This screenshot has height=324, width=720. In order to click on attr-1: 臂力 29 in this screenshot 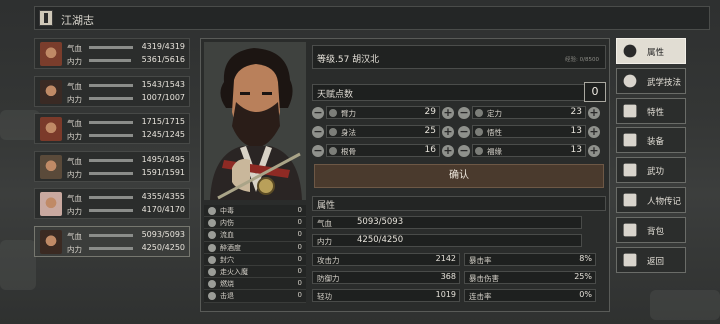, I will do `click(383, 112)`.